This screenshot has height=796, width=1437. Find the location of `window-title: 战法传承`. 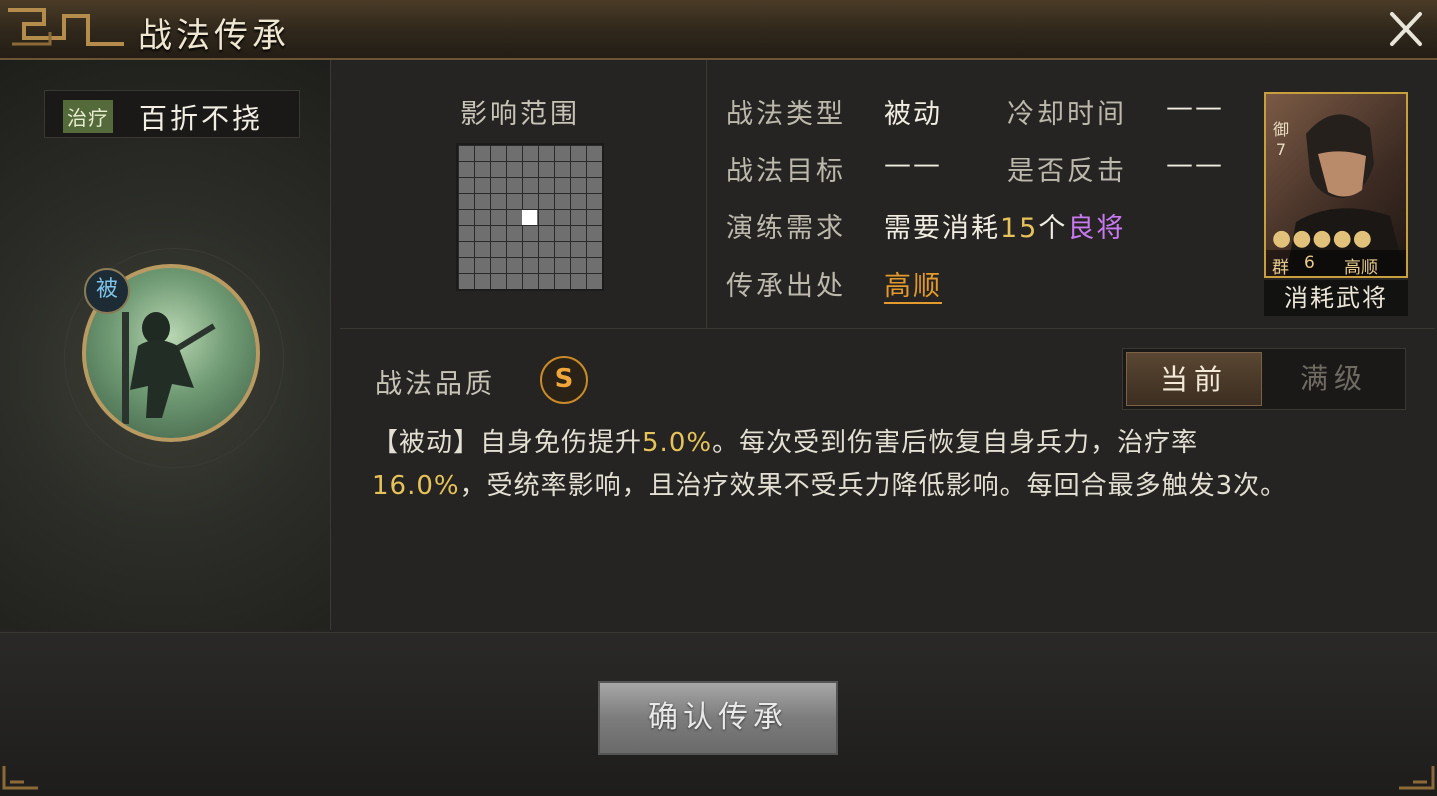

window-title: 战法传承 is located at coordinates (214, 36).